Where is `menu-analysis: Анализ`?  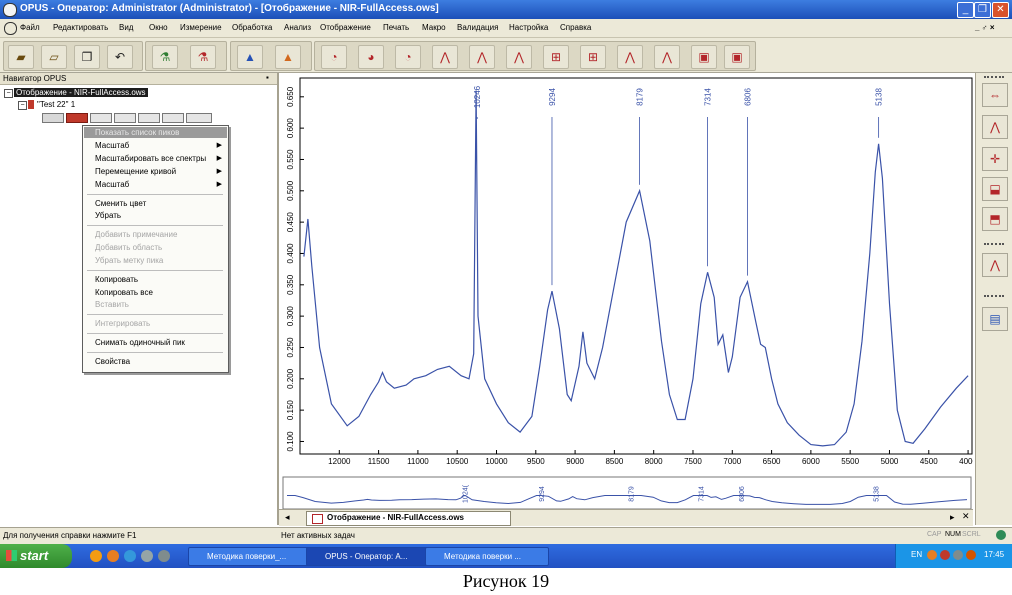 menu-analysis: Анализ is located at coordinates (297, 27).